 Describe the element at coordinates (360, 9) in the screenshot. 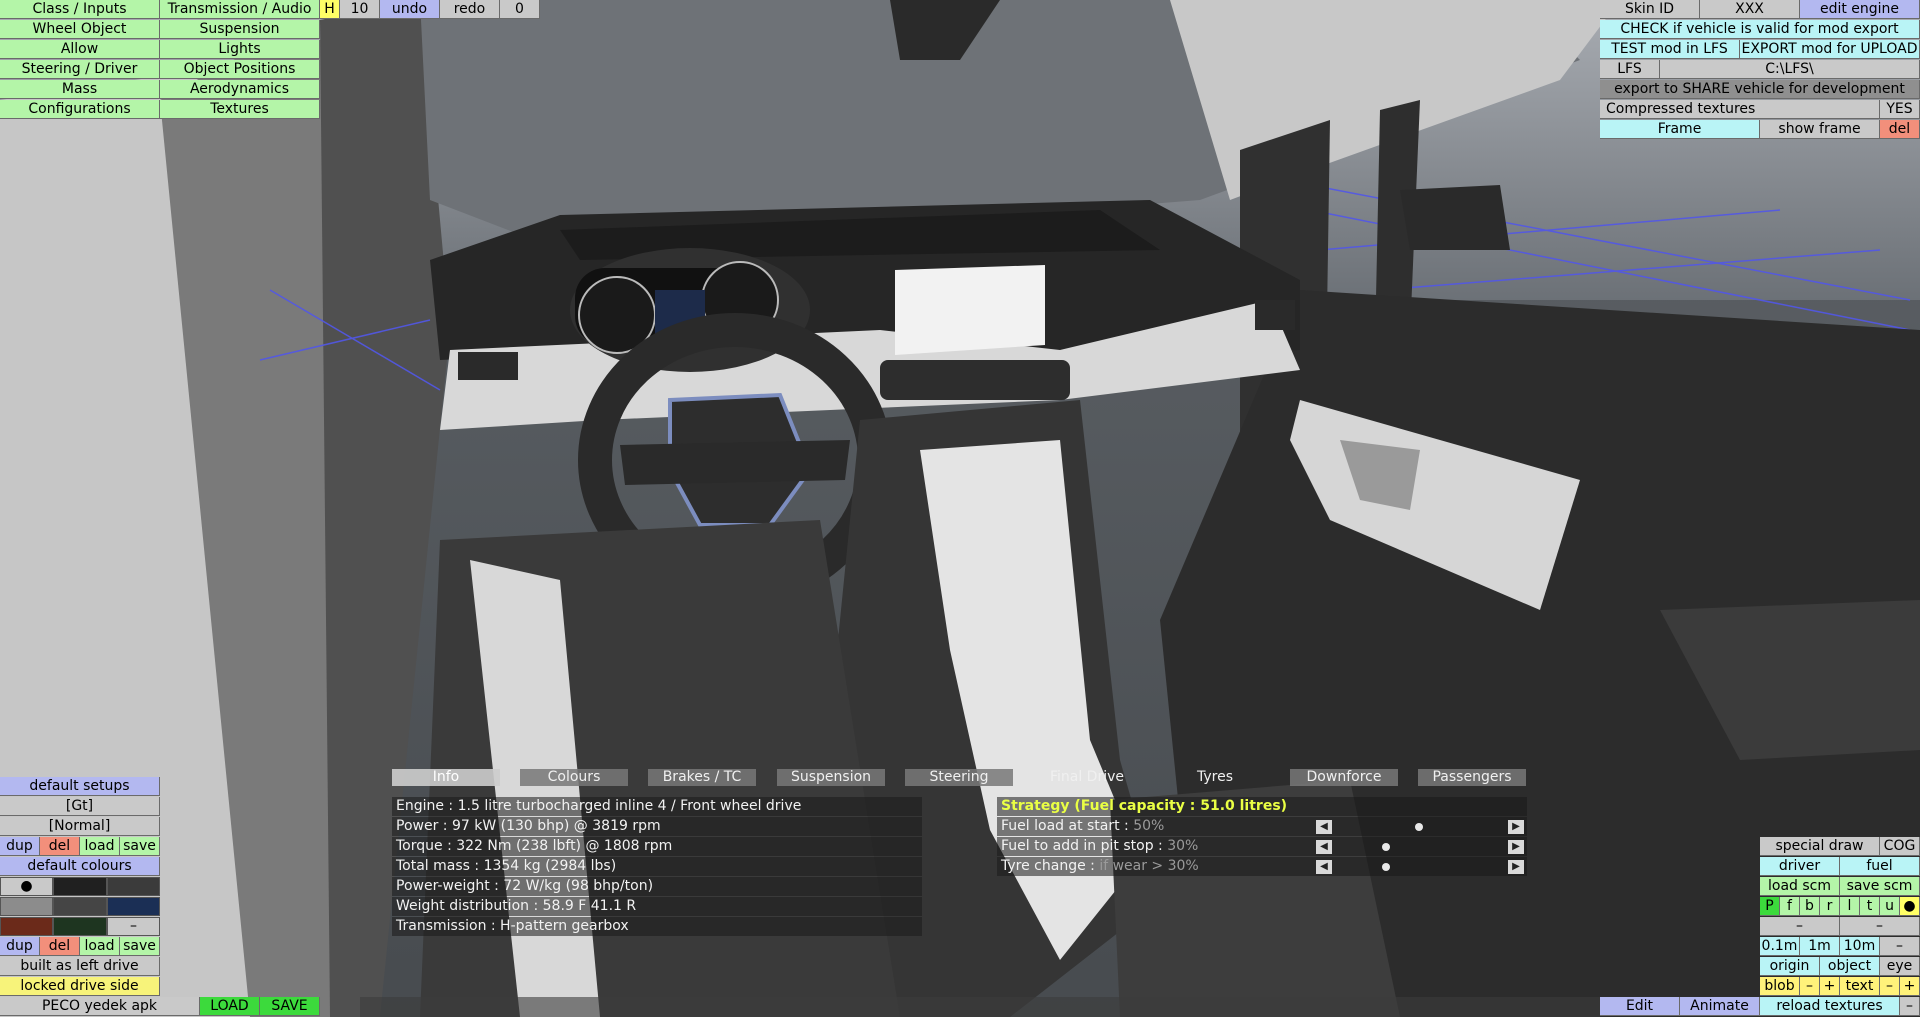

I see `h-value: 10` at that location.